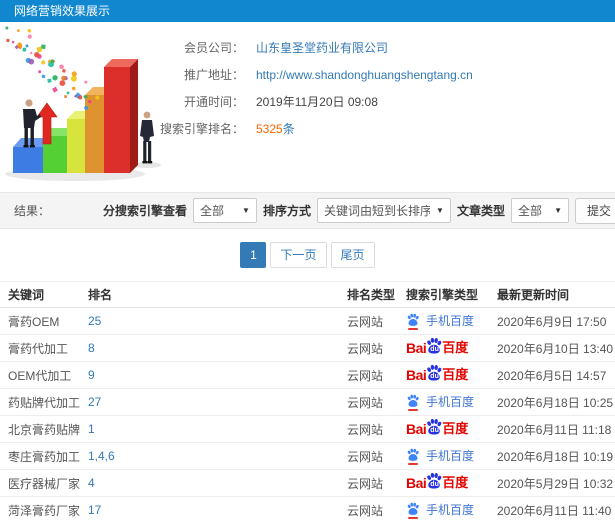 Image resolution: width=615 pixels, height=520 pixels. Describe the element at coordinates (91, 348) in the screenshot. I see `rank-link: 8` at that location.